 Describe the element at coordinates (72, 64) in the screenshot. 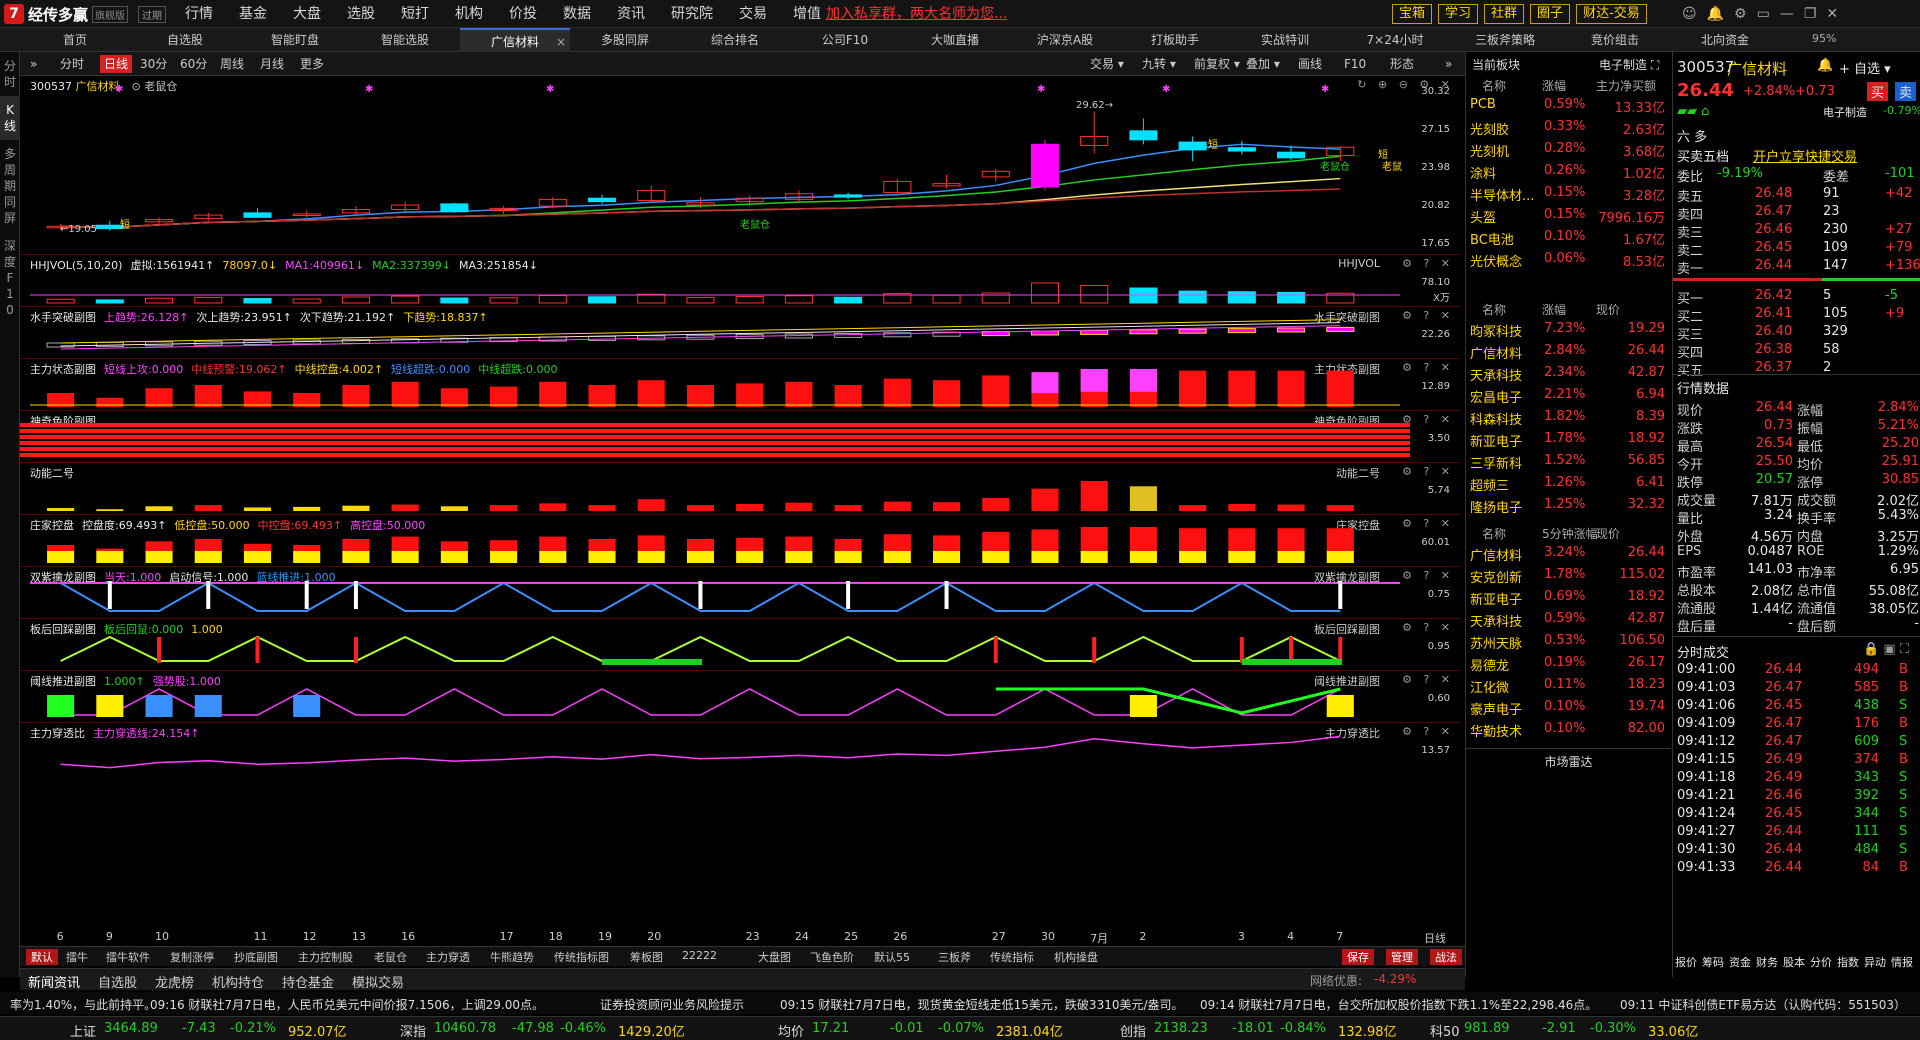

I see `period-0: 分时` at that location.